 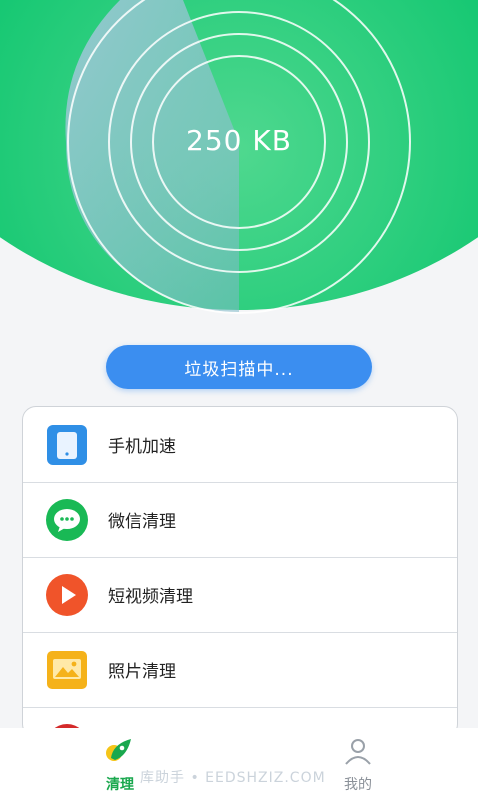 What do you see at coordinates (142, 447) in the screenshot?
I see `feature-label: 手机加速` at bounding box center [142, 447].